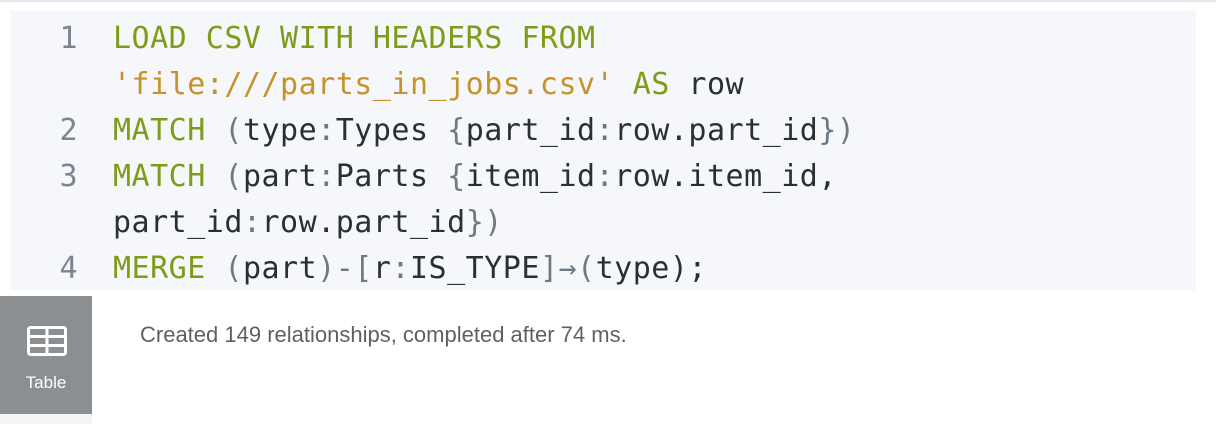 The image size is (1216, 424). Describe the element at coordinates (725, 176) in the screenshot. I see `code-token-plain: row.item_id,` at that location.